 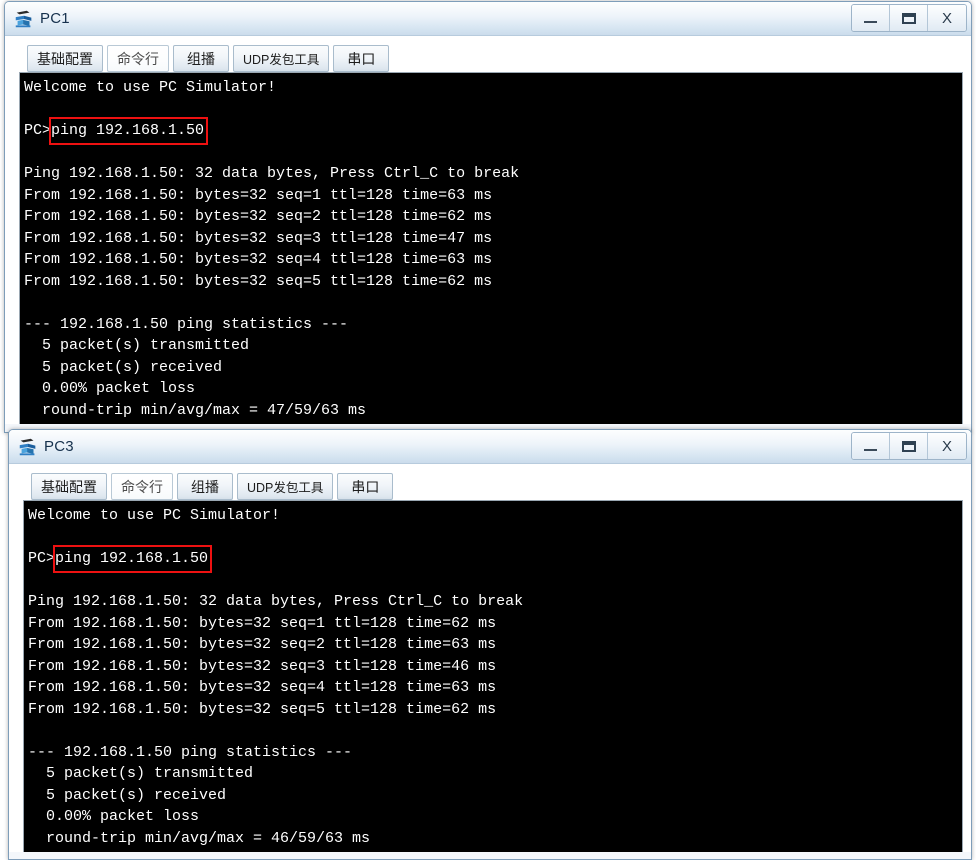 What do you see at coordinates (871, 446) in the screenshot?
I see `minimize-button-pc3` at bounding box center [871, 446].